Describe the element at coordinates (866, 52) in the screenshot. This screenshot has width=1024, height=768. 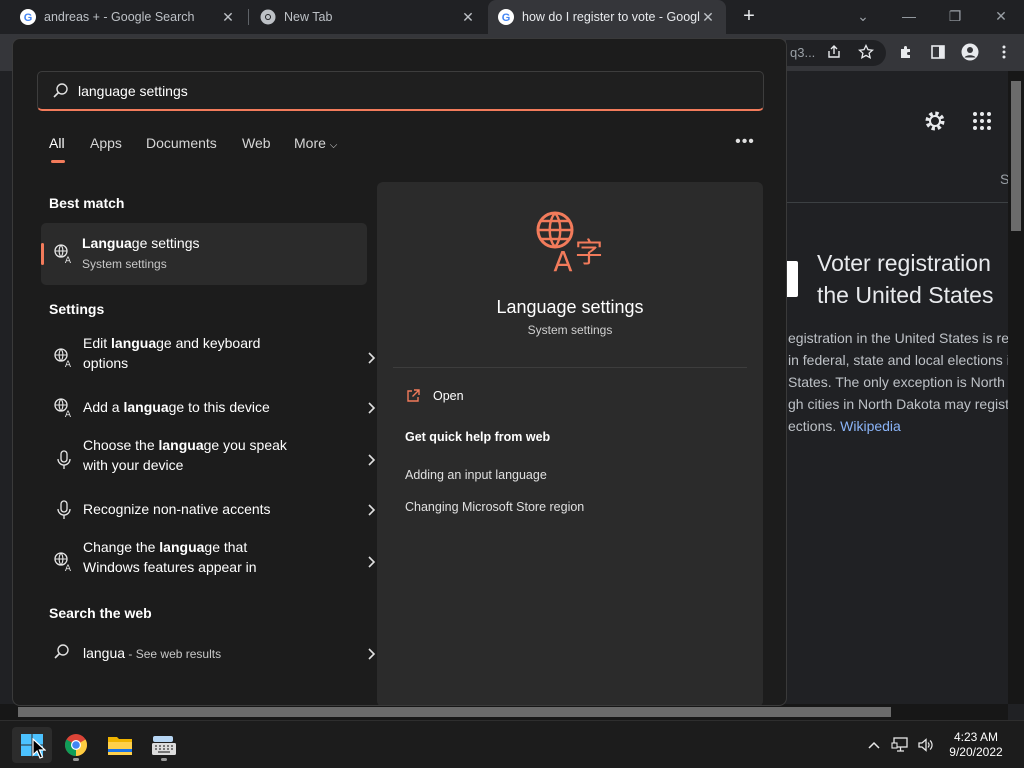
I see `bookmark-star-icon` at that location.